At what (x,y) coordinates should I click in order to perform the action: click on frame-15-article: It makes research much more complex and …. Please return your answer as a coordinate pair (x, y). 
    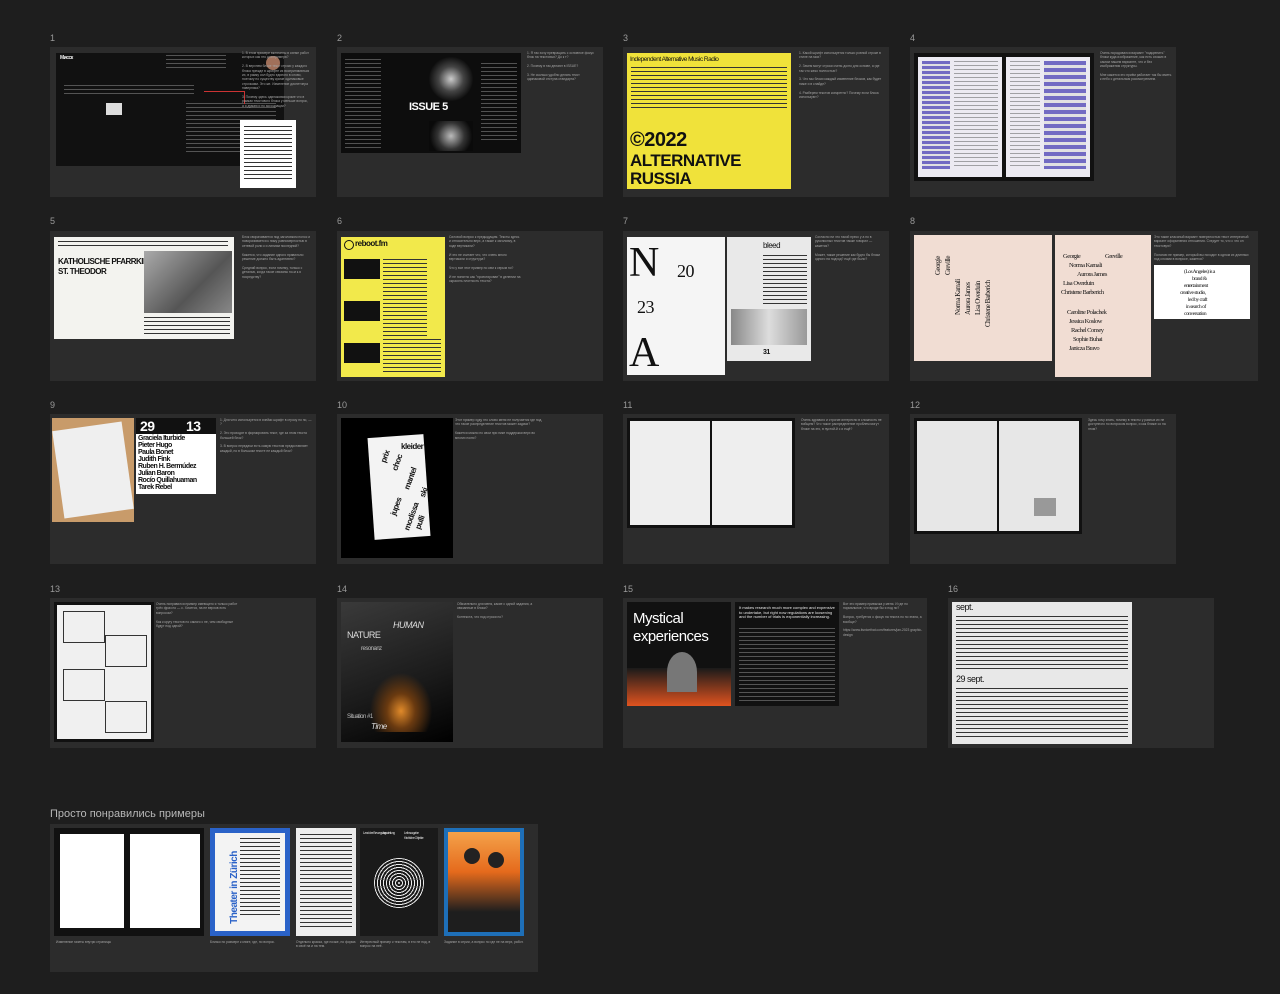
    Looking at the image, I should click on (787, 654).